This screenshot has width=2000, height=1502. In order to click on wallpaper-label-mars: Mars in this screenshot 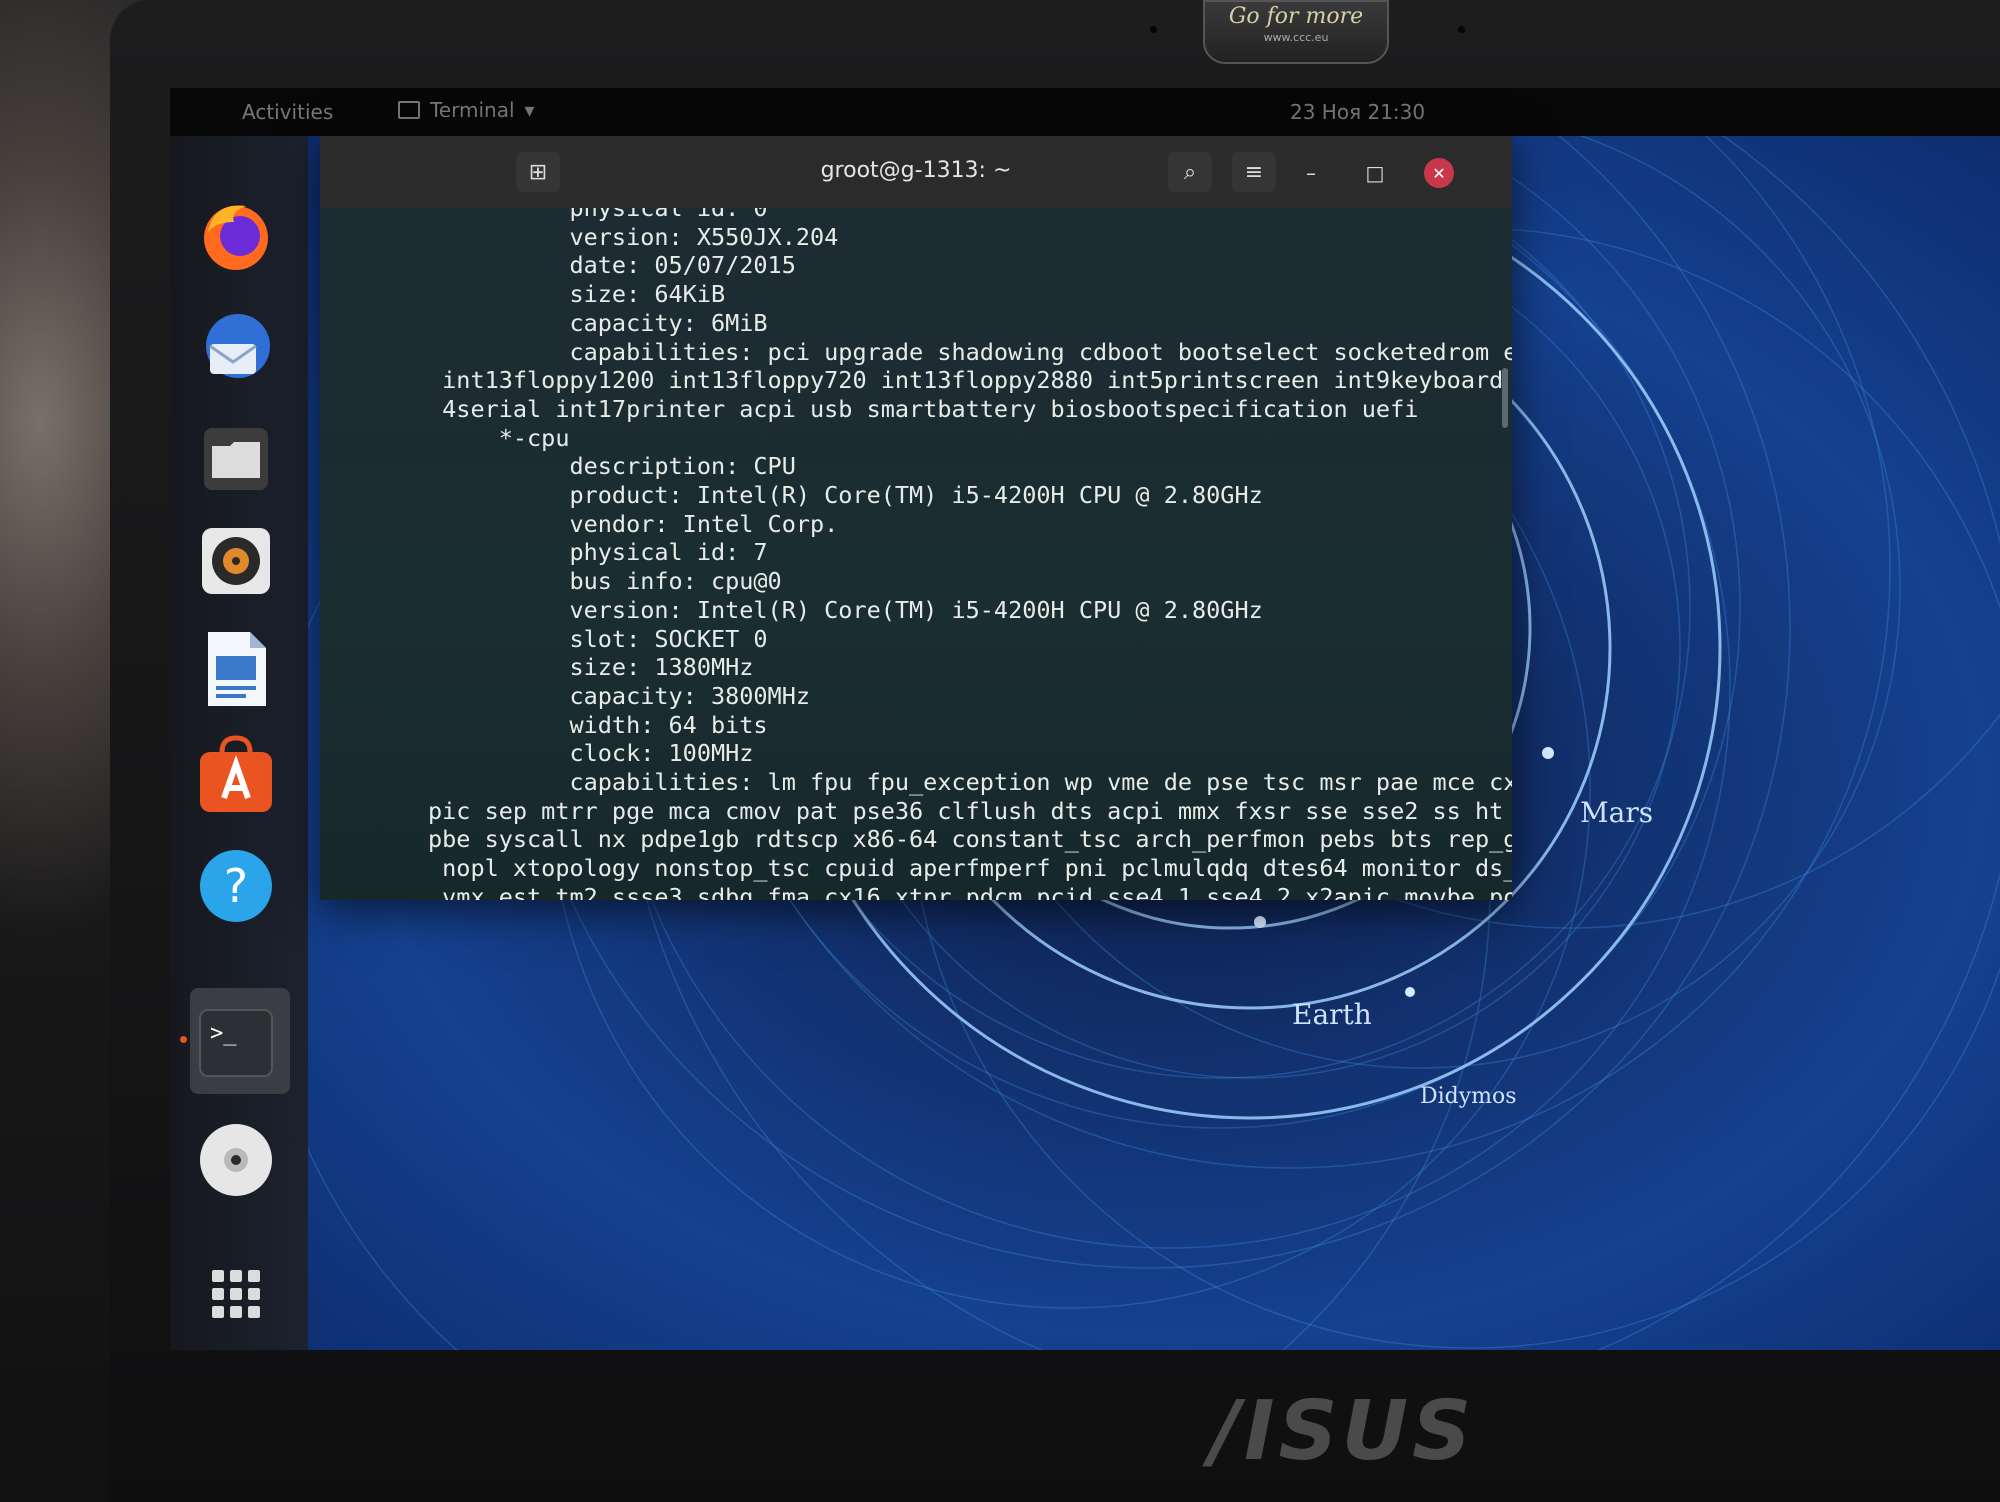, I will do `click(1617, 812)`.